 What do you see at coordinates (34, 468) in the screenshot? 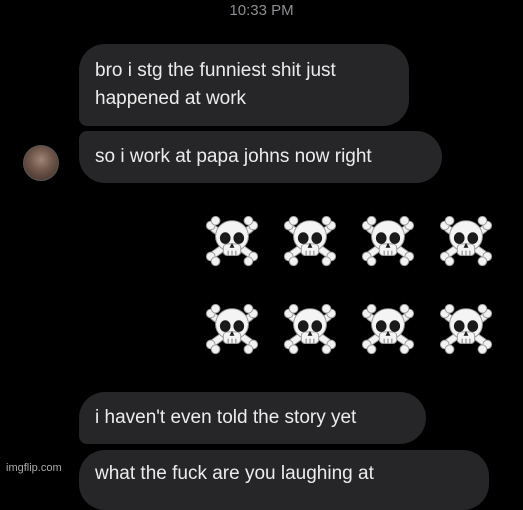
I see `imgflip-watermark: imgflip.com` at bounding box center [34, 468].